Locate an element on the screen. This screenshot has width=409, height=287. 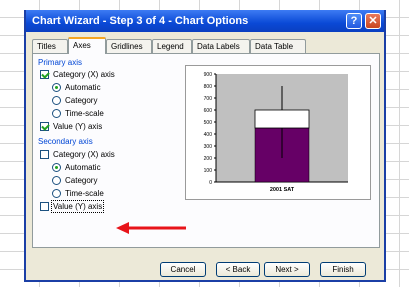
primary-time-scale-label: Time-scale is located at coordinates (84, 113).